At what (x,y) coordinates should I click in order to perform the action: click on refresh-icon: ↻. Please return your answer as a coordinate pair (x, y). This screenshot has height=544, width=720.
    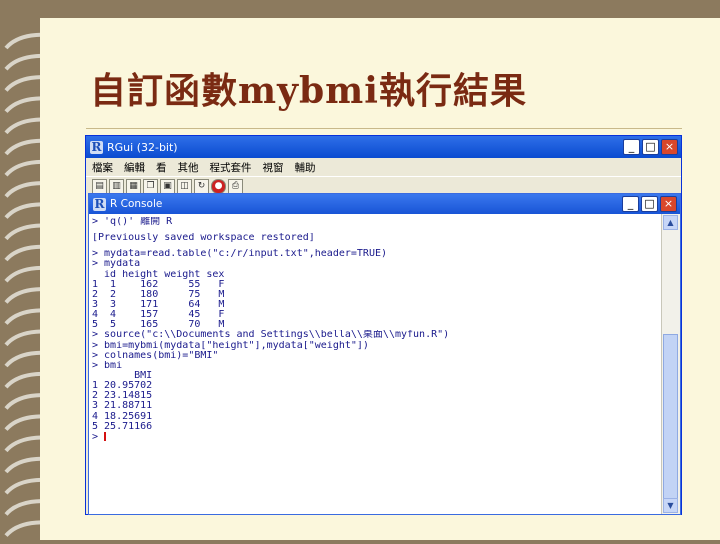
    Looking at the image, I should click on (201, 186).